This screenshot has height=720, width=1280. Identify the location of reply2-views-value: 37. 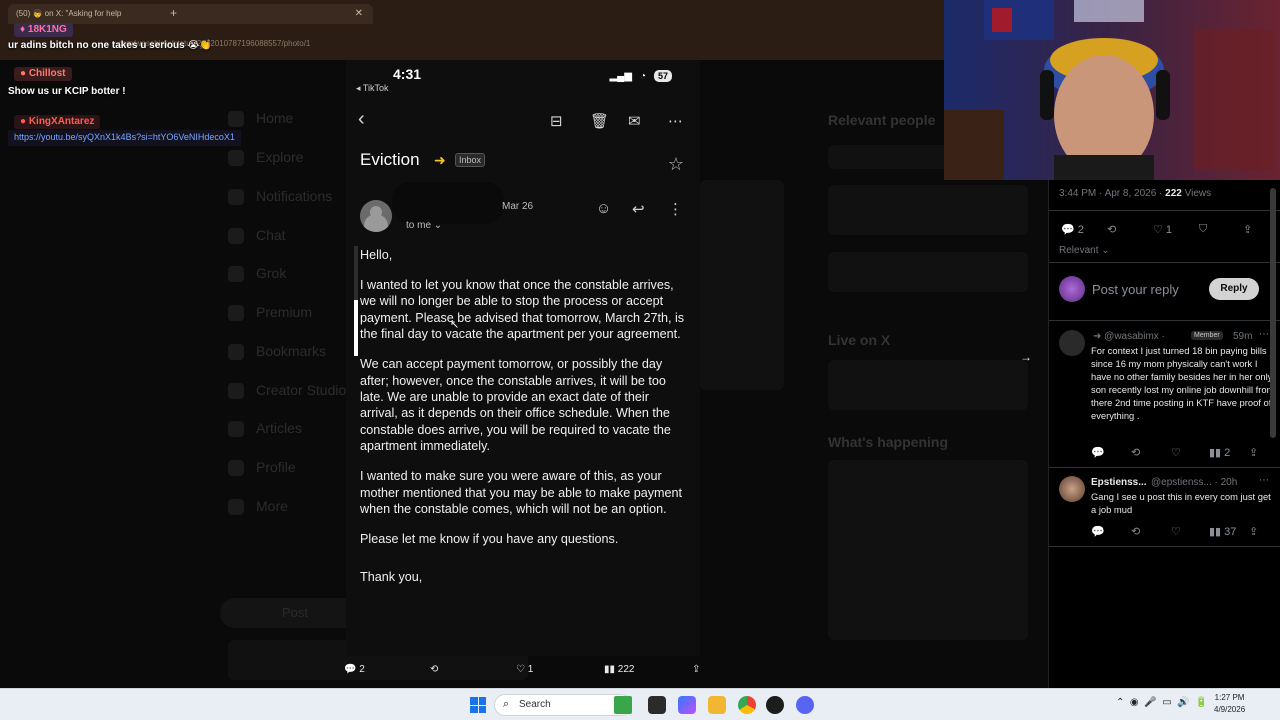
(1230, 532).